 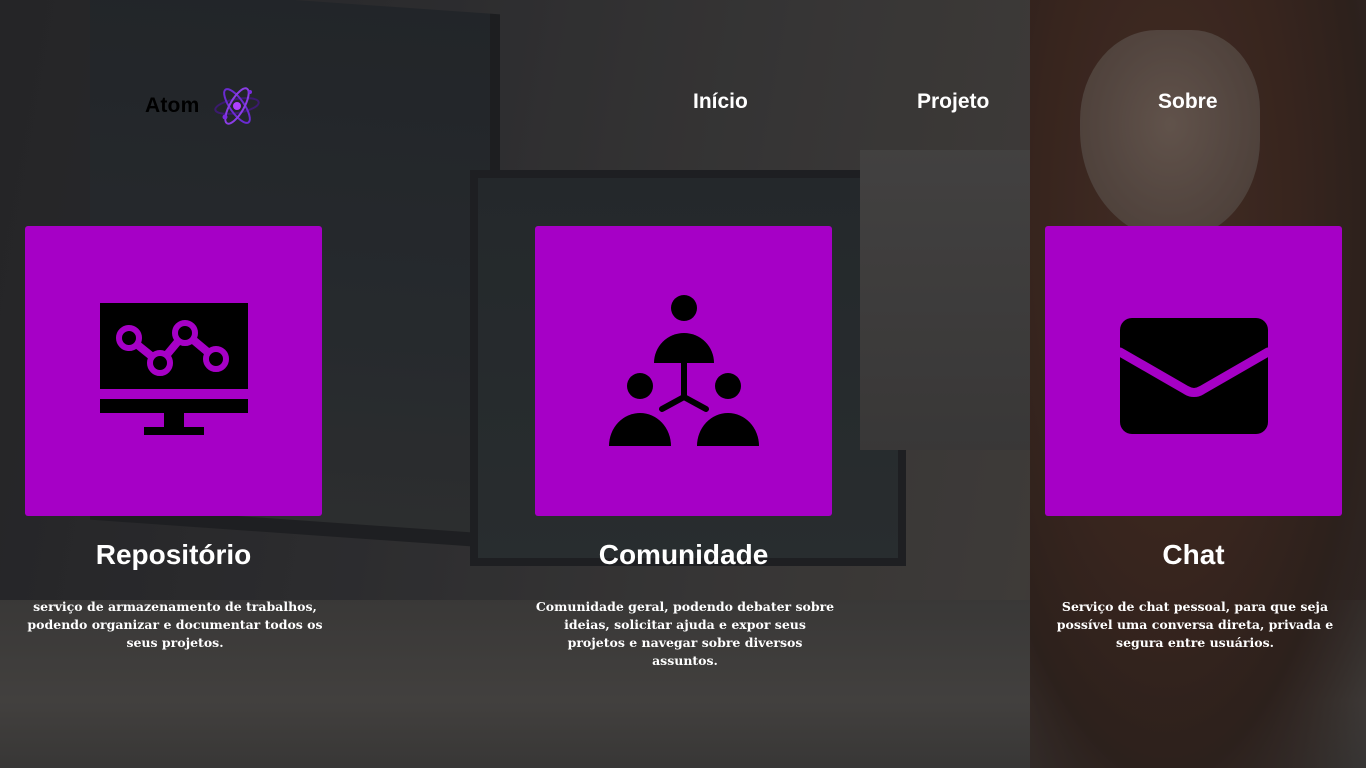 I want to click on brand-name: Atom, so click(x=172, y=105).